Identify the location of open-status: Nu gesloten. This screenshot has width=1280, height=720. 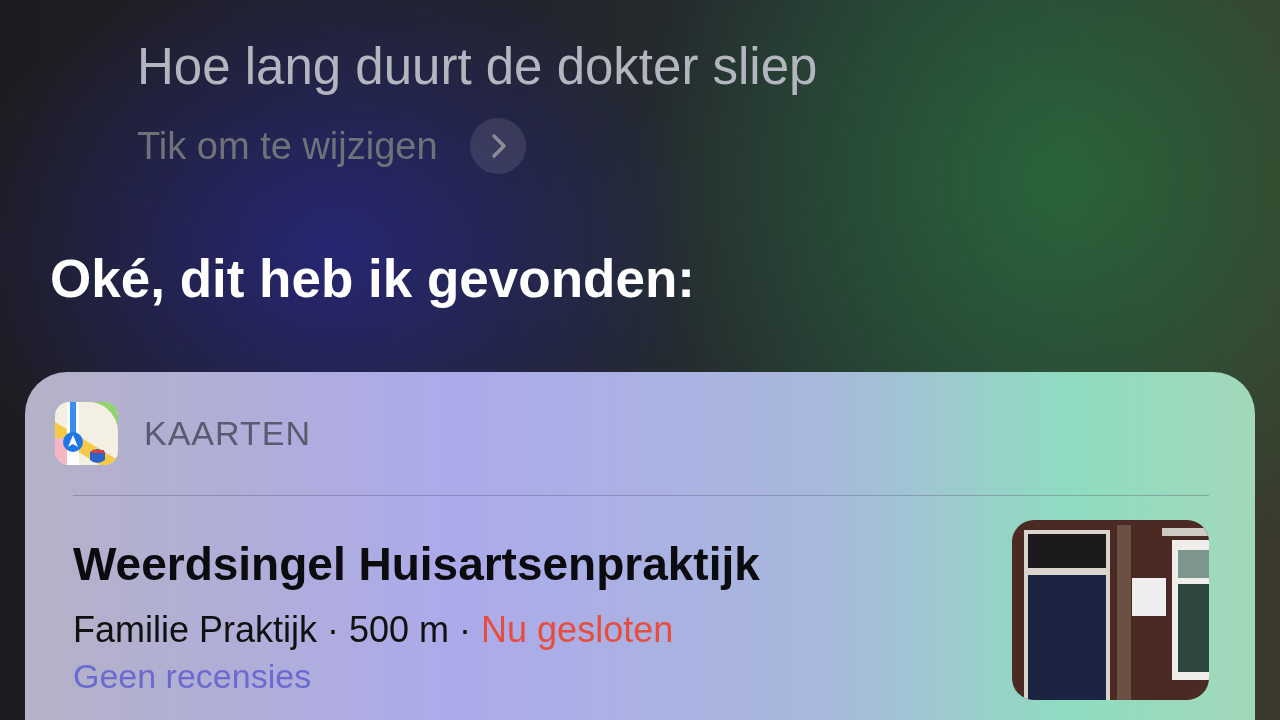
(577, 630).